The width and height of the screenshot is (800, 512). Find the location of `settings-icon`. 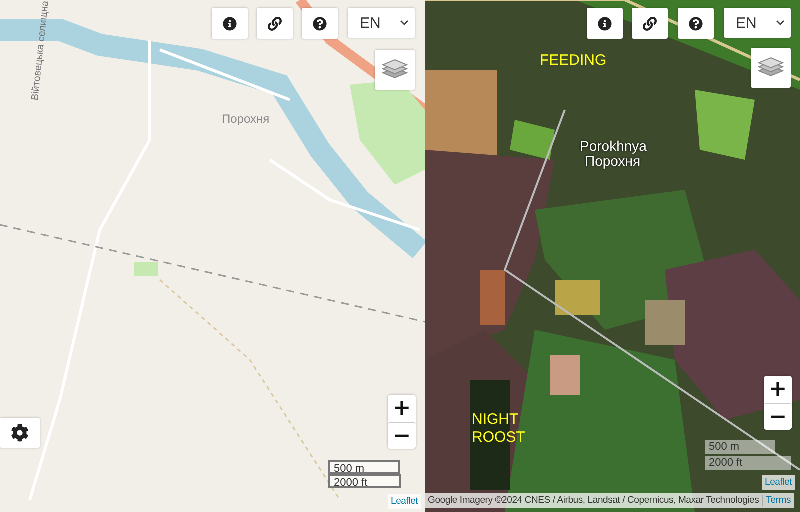

settings-icon is located at coordinates (20, 433).